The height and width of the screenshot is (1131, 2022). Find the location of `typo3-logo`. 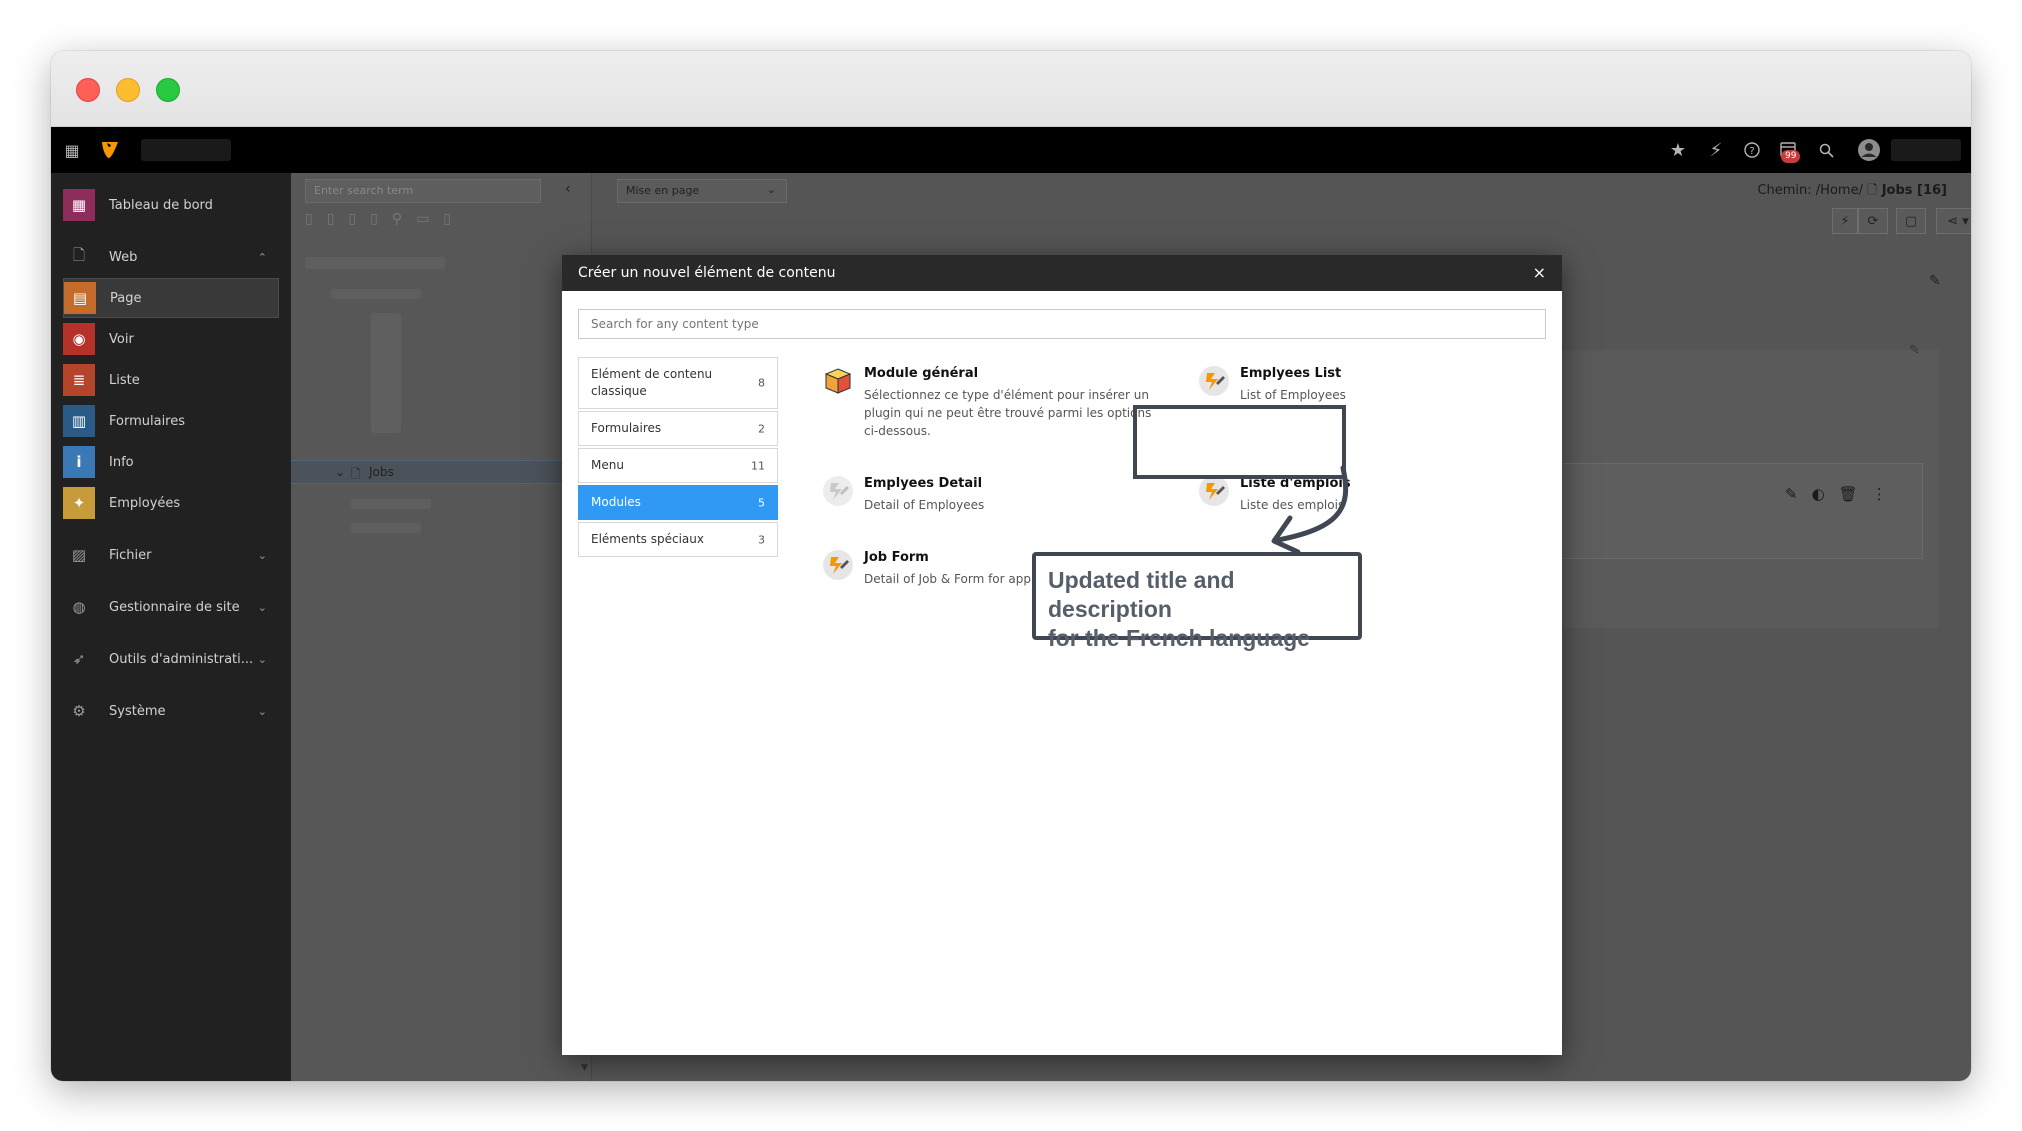

typo3-logo is located at coordinates (110, 150).